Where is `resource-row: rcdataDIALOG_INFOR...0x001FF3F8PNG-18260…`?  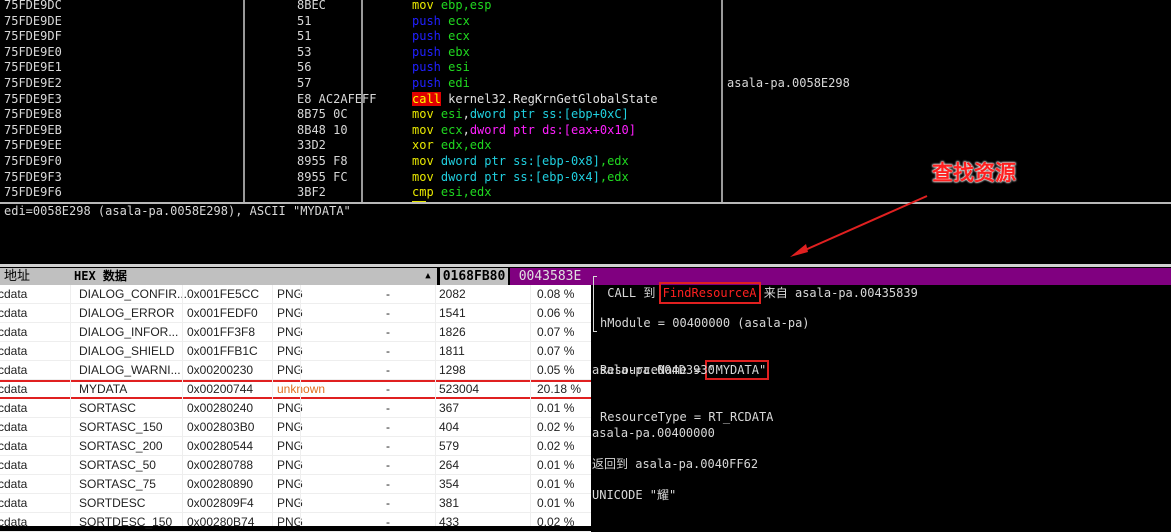
resource-row: rcdataDIALOG_INFOR...0x001FF3F8PNG-18260… is located at coordinates (295, 332).